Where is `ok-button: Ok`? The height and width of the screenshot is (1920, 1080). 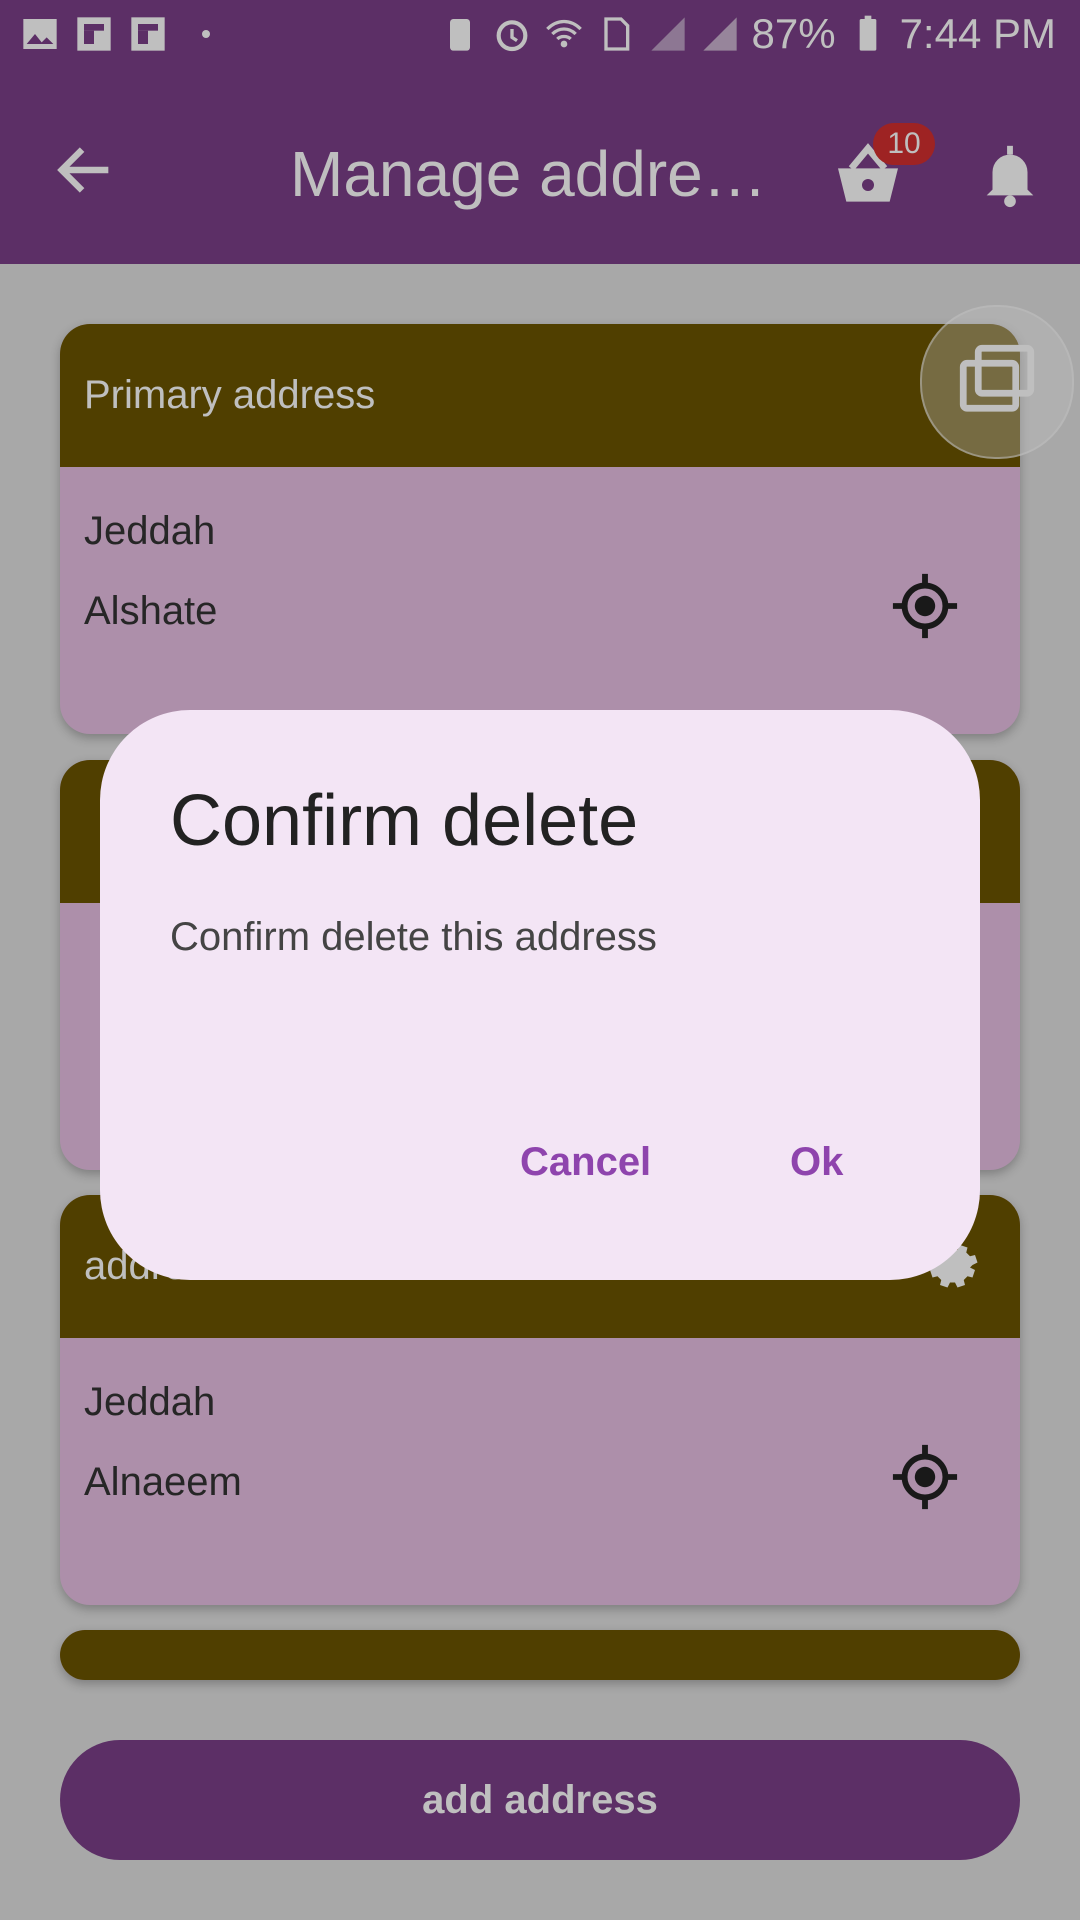
ok-button: Ok is located at coordinates (816, 1162).